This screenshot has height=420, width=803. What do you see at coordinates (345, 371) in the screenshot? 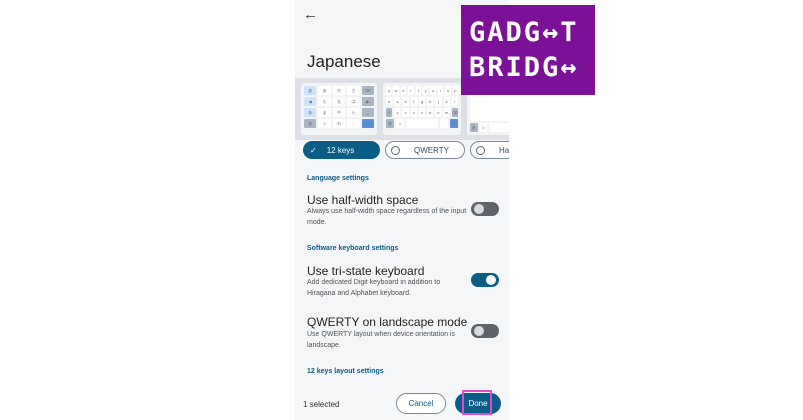
I see `section-header-12-keys-layout: 12 keys layout settings` at bounding box center [345, 371].